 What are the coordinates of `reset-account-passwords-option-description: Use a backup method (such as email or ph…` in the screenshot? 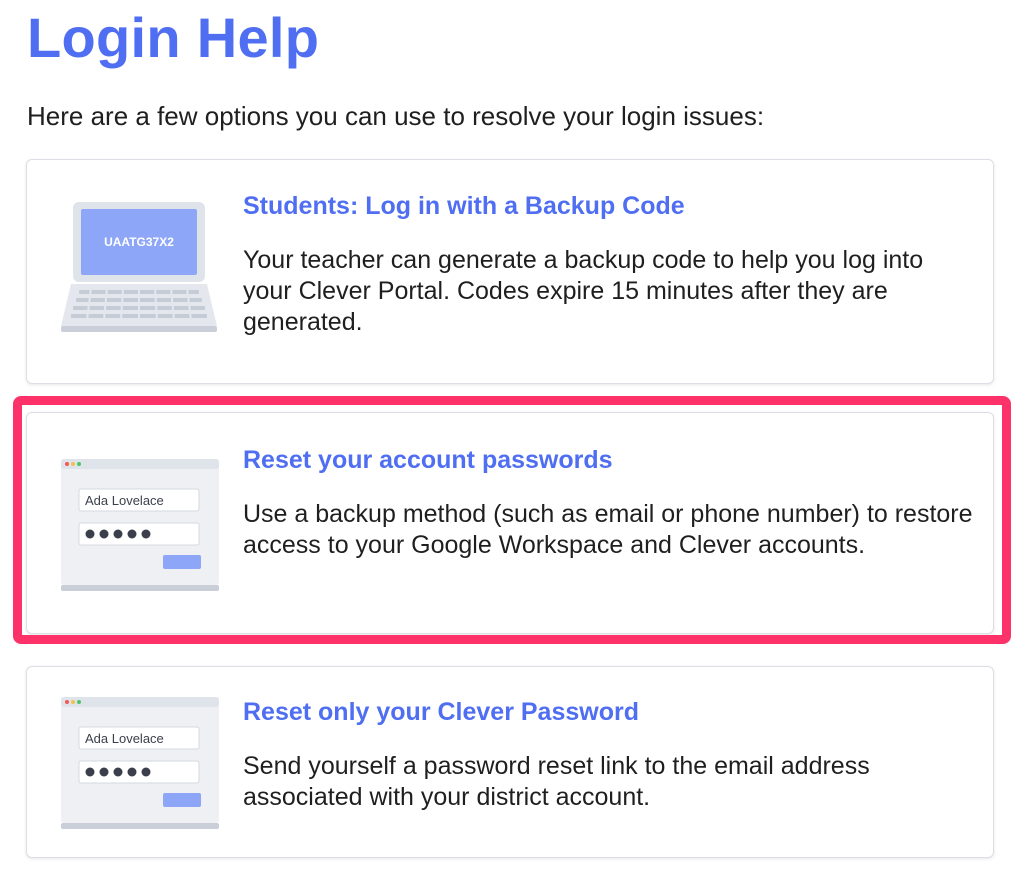 It's located at (608, 529).